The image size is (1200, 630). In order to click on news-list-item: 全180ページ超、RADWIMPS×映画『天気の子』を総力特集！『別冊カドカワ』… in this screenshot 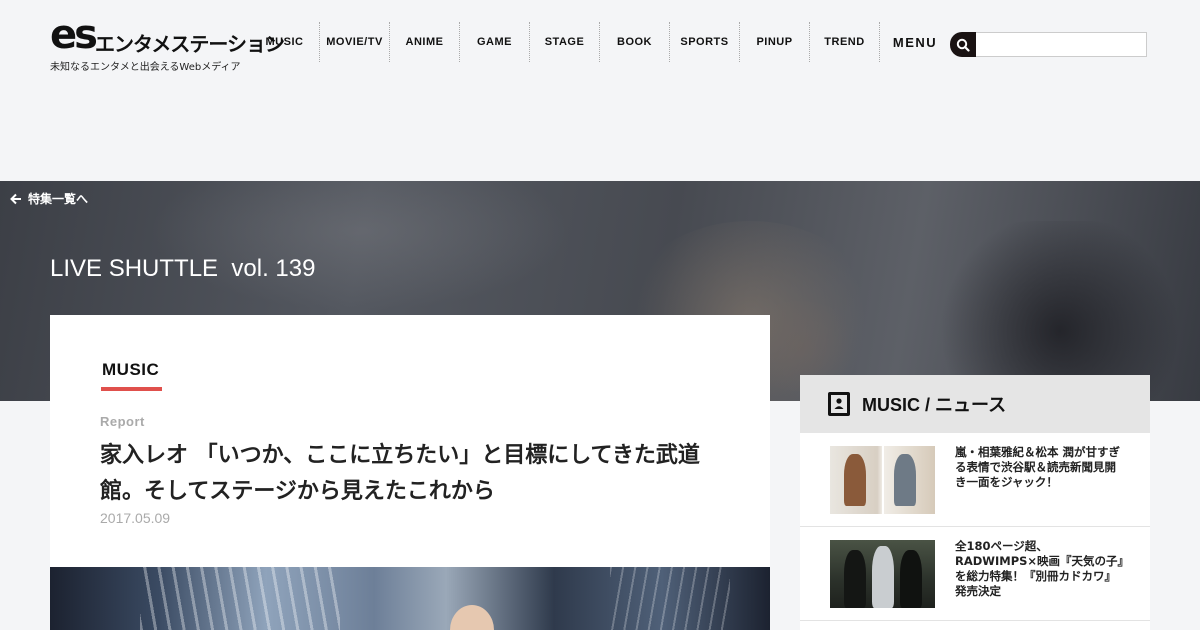, I will do `click(975, 574)`.